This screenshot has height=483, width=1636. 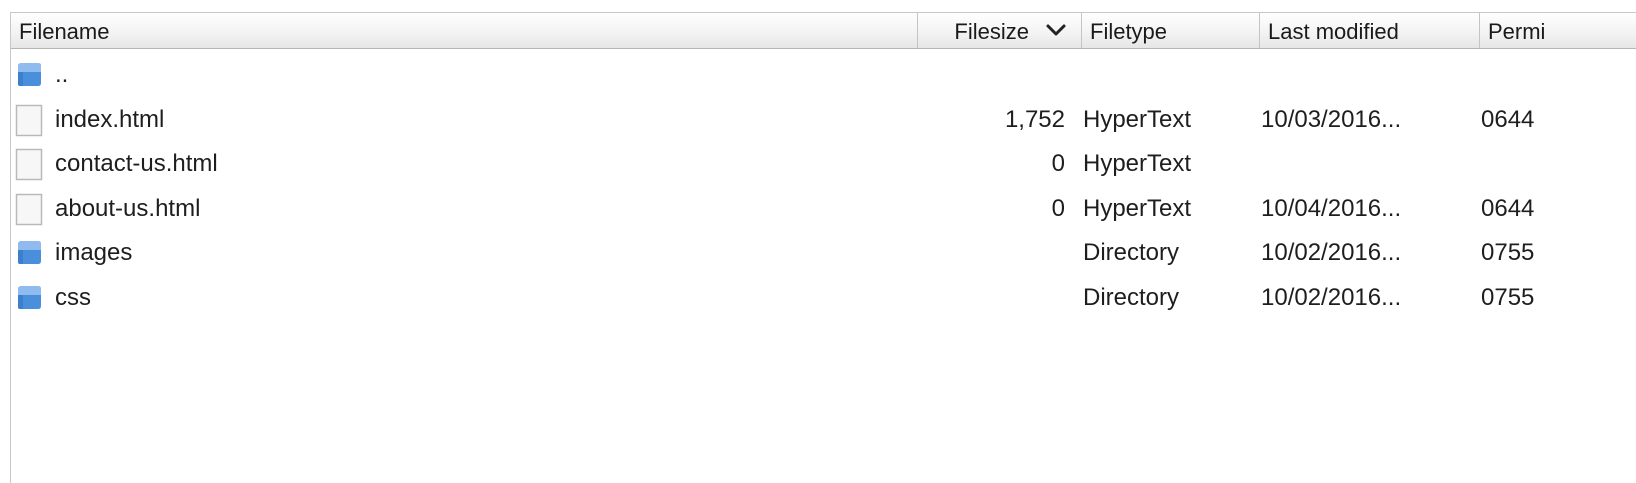 What do you see at coordinates (110, 119) in the screenshot?
I see `filename-cell: index.html` at bounding box center [110, 119].